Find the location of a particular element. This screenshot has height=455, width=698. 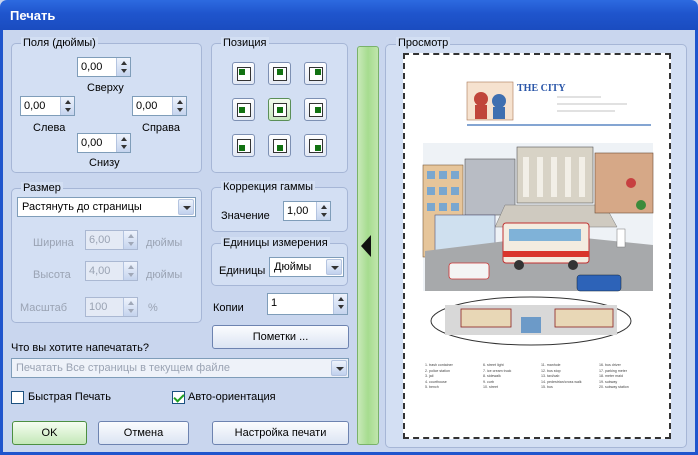

scale-input: 100 is located at coordinates (111, 307).